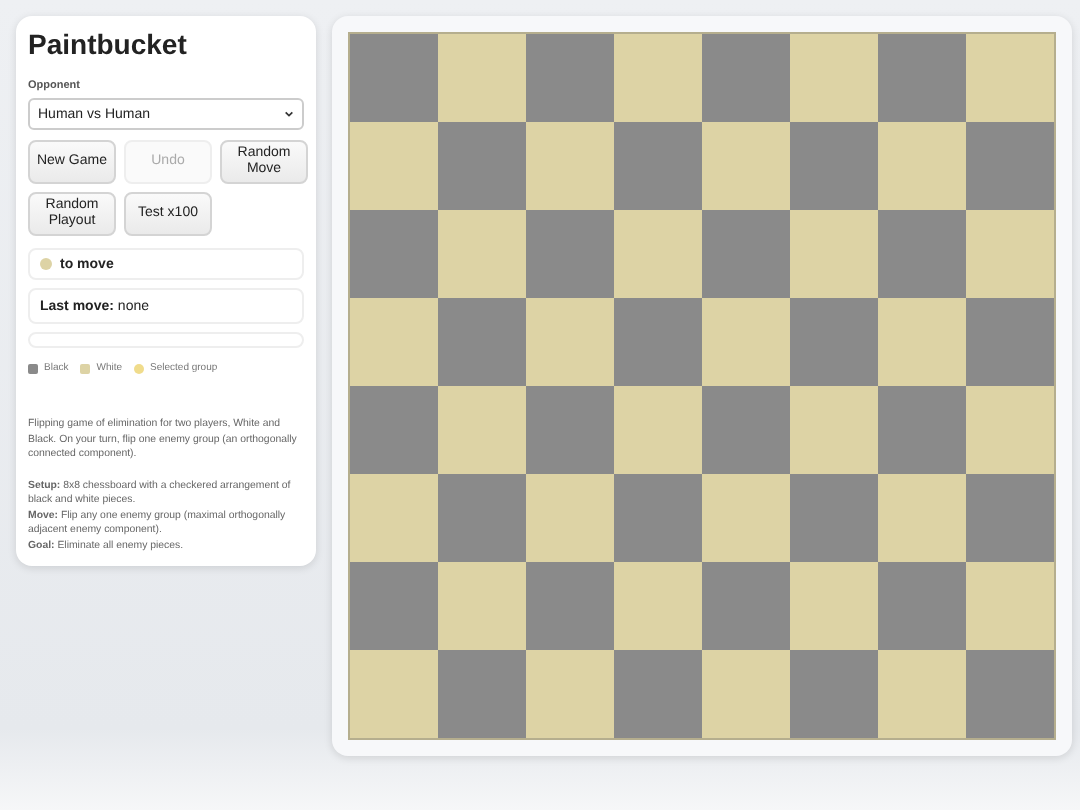  I want to click on app-title: Paintbucket, so click(108, 44).